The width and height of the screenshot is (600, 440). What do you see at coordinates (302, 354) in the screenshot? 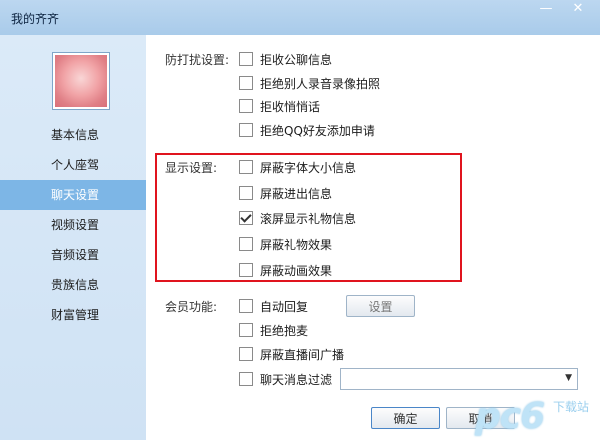
I see `option-label: 屏蔽直播间广播` at bounding box center [302, 354].